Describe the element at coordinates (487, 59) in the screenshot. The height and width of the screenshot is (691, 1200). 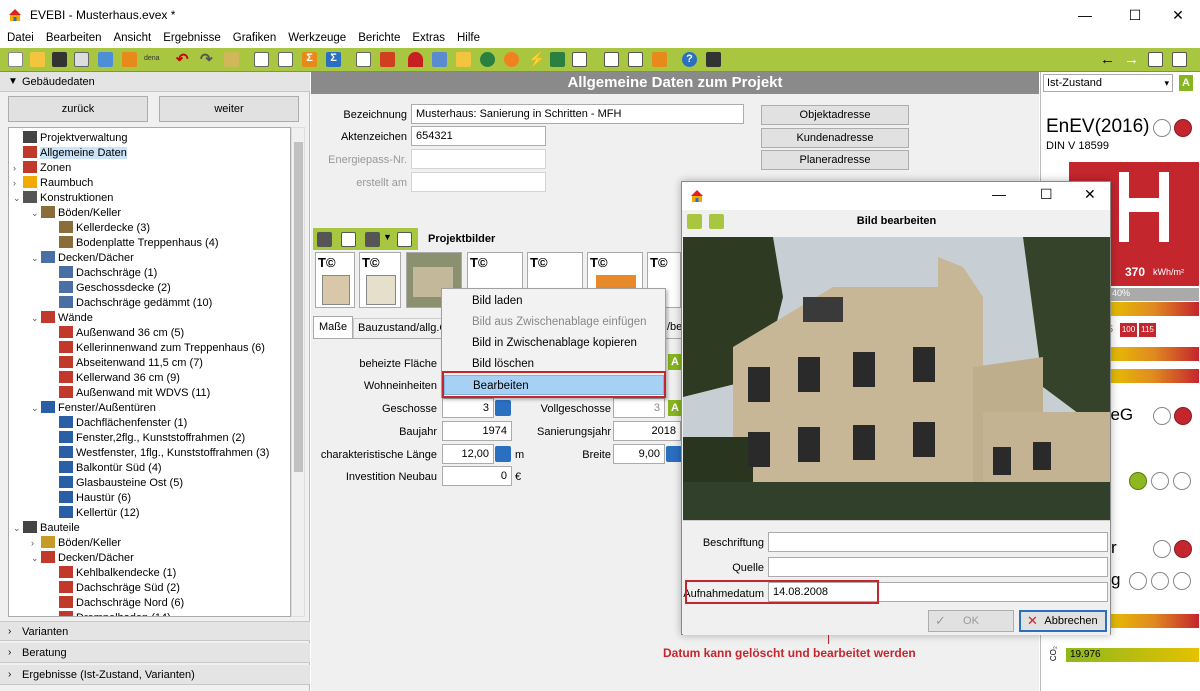
I see `globe-icon` at that location.